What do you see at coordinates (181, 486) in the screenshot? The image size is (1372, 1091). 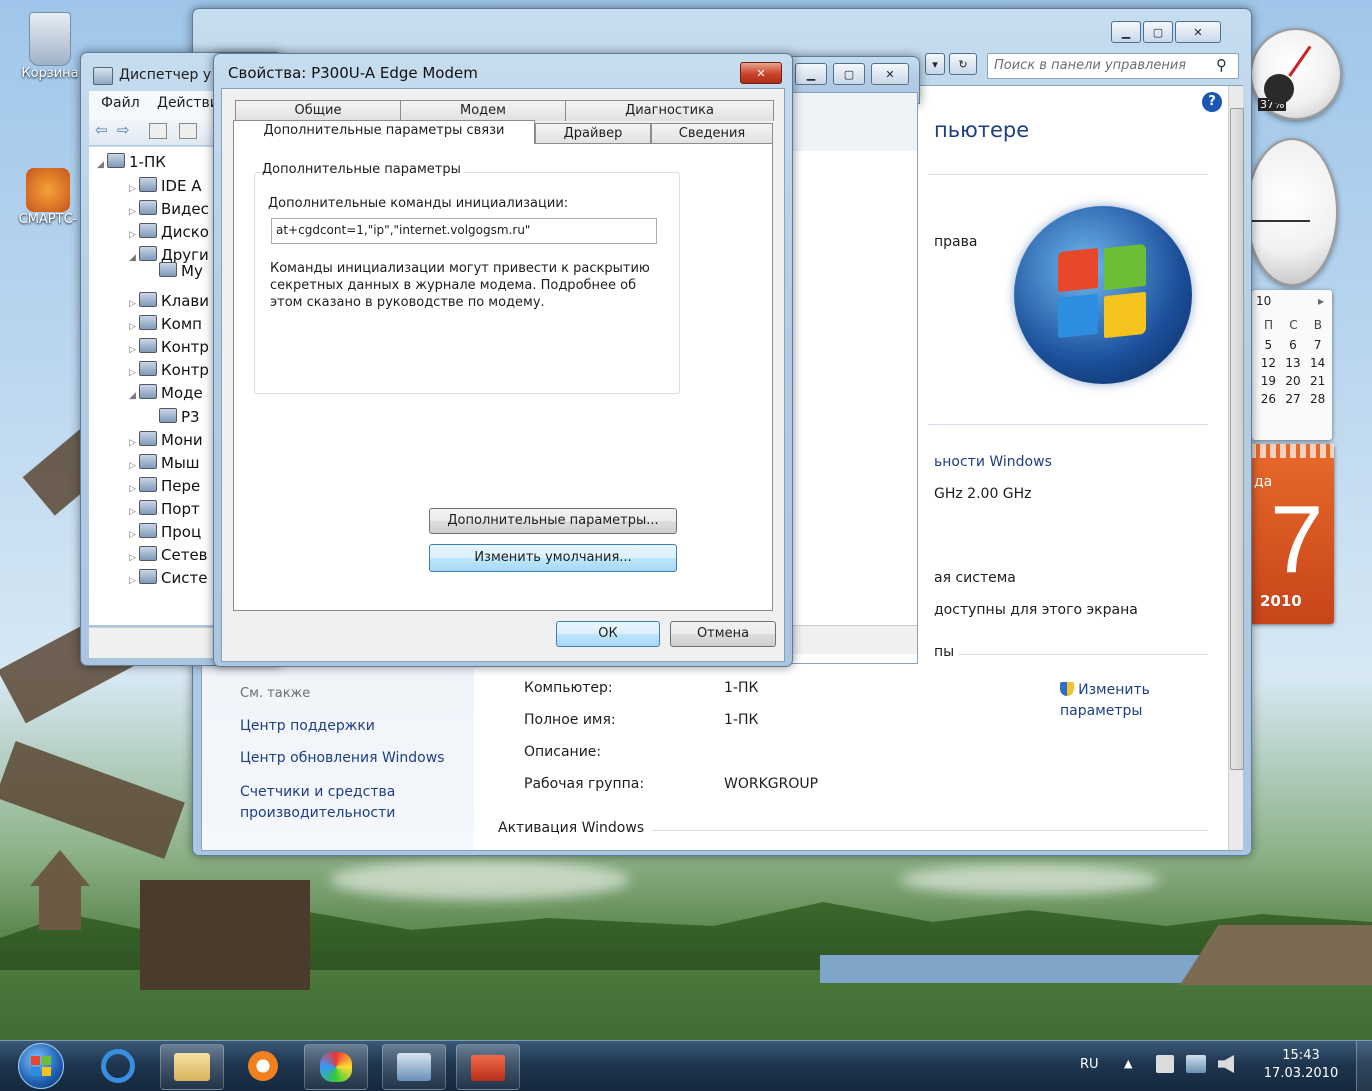 I see `tree-label: Пере` at bounding box center [181, 486].